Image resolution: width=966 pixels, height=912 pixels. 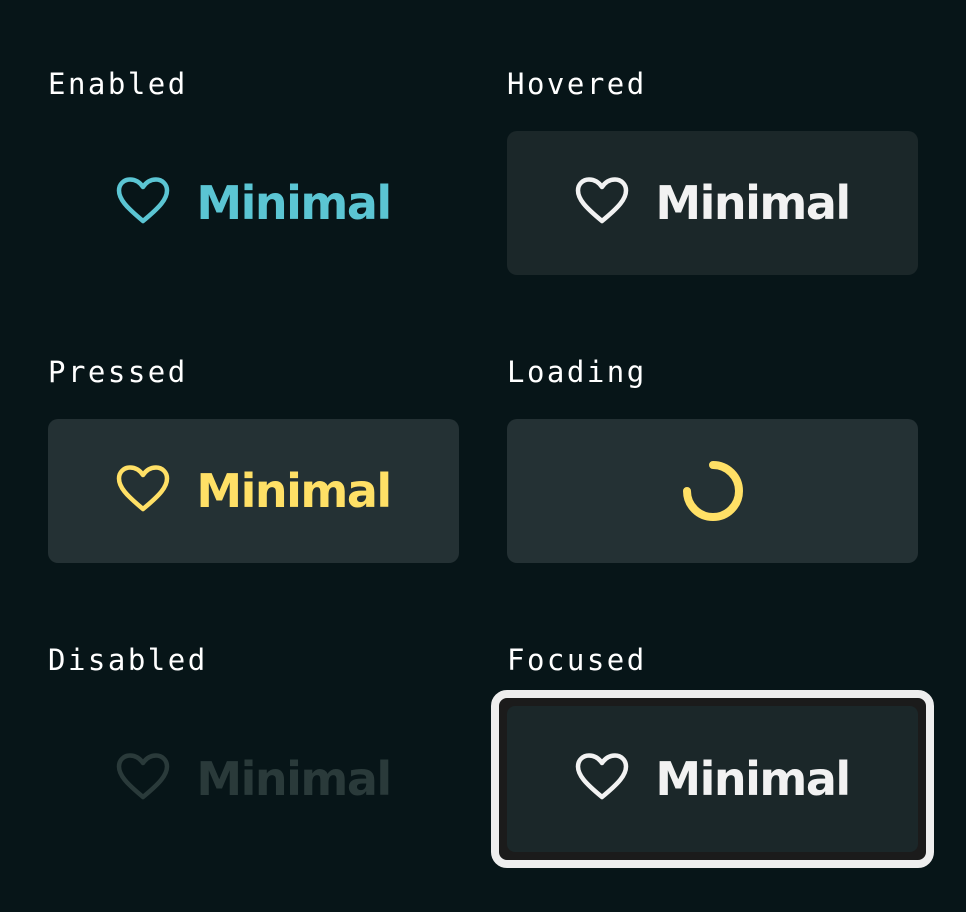 I want to click on state-label: Enabled, so click(x=118, y=84).